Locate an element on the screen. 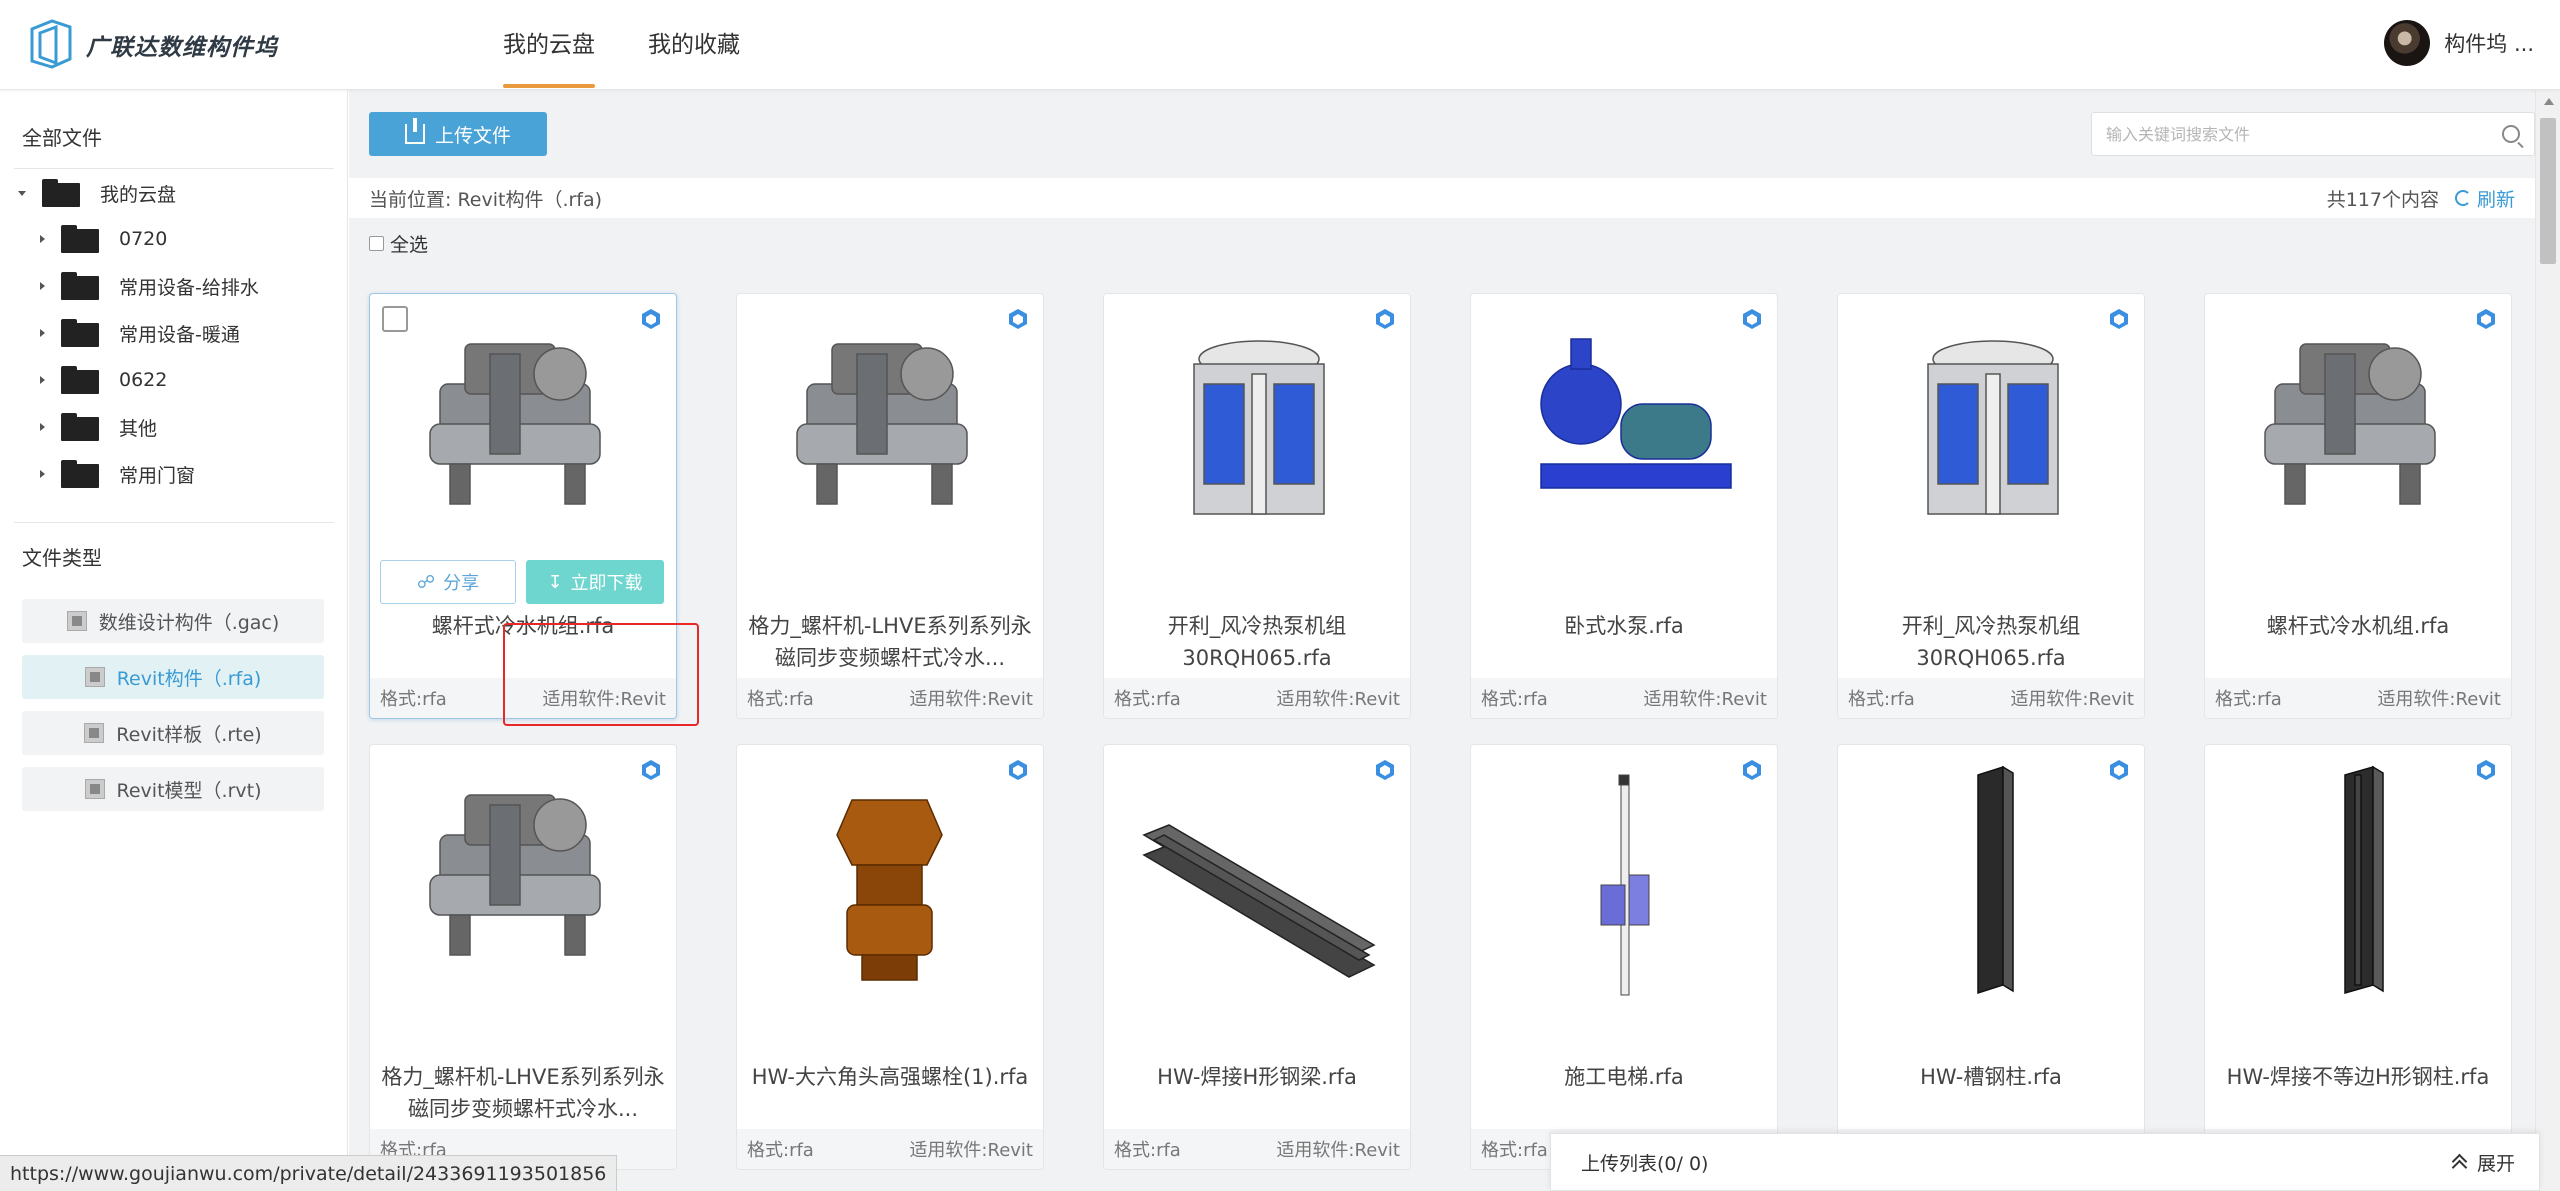 The width and height of the screenshot is (2560, 1191). share-button: ☍ 分享 is located at coordinates (448, 582).